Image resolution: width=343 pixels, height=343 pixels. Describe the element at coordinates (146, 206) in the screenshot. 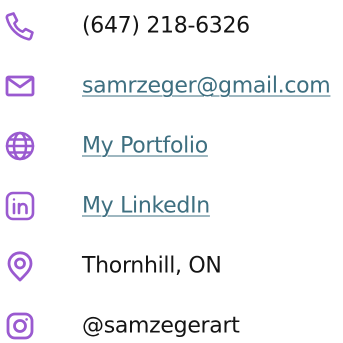

I see `linkedin-link: My LinkedIn` at that location.